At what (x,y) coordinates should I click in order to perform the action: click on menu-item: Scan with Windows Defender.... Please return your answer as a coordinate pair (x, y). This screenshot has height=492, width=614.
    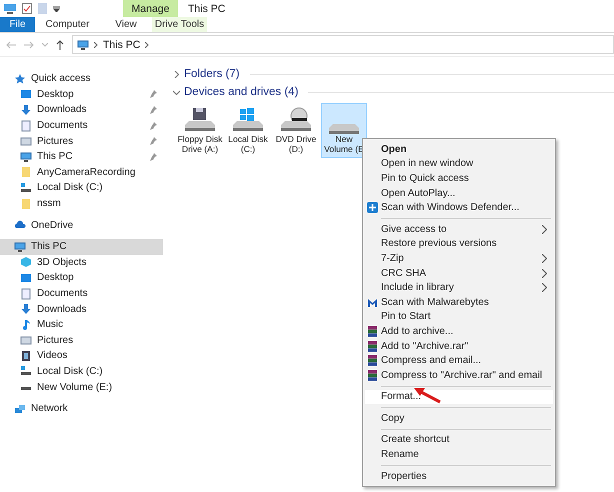
    Looking at the image, I should click on (459, 207).